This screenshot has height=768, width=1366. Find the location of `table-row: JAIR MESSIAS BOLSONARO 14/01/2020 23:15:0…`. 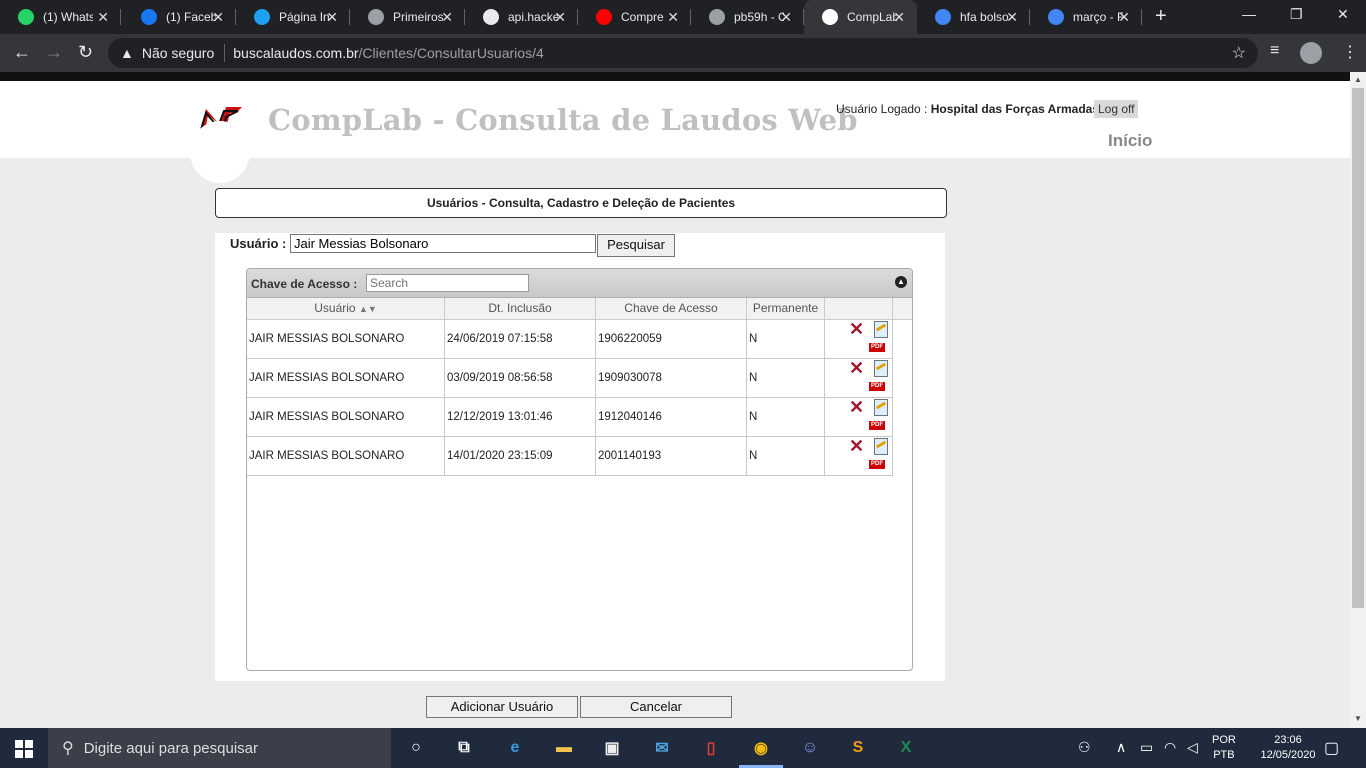

table-row: JAIR MESSIAS BOLSONARO 14/01/2020 23:15:0… is located at coordinates (570, 456).